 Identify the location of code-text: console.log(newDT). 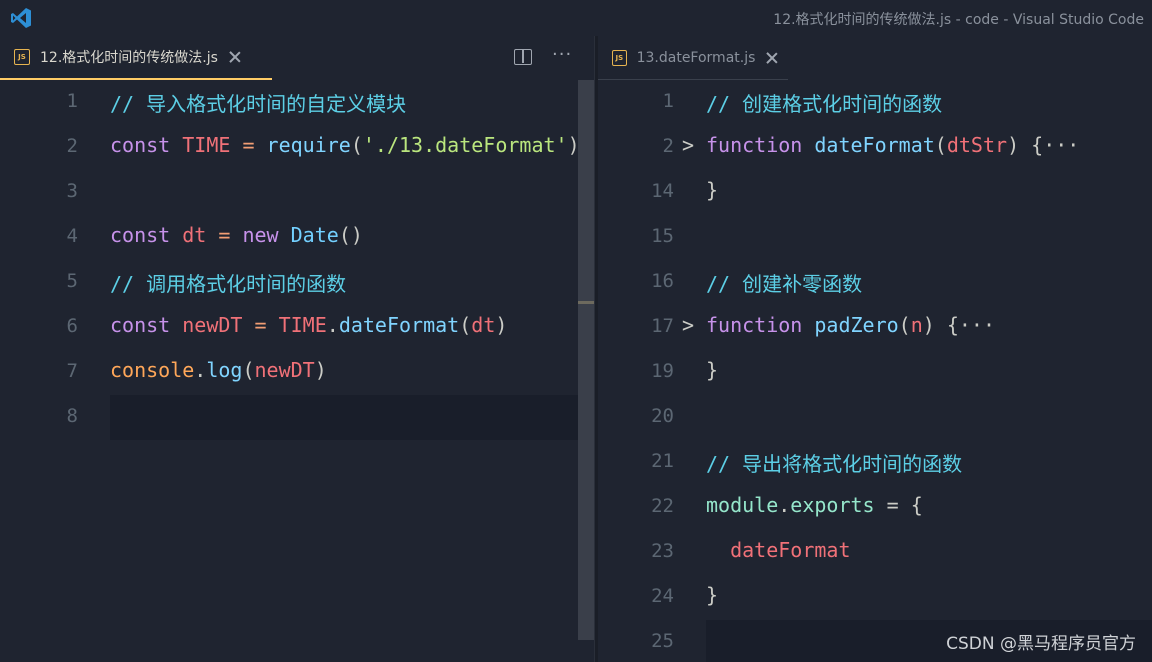
(218, 370).